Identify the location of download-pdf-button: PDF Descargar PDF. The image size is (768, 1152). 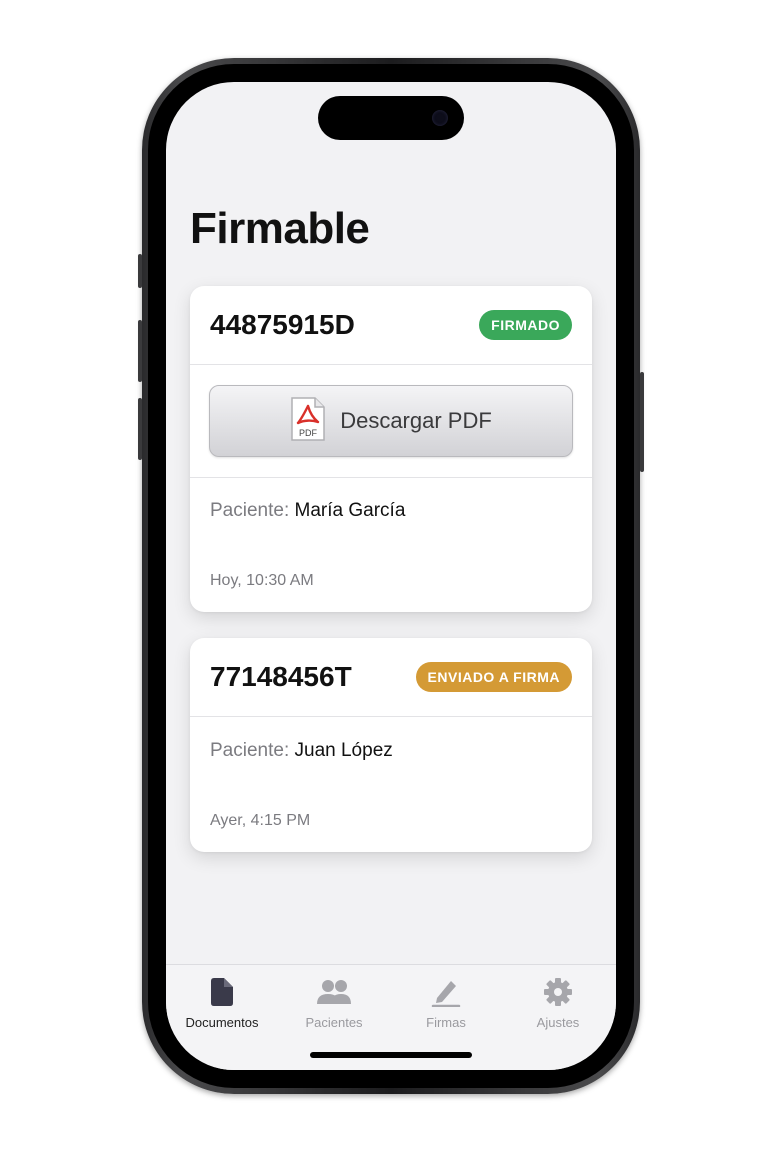
(391, 421).